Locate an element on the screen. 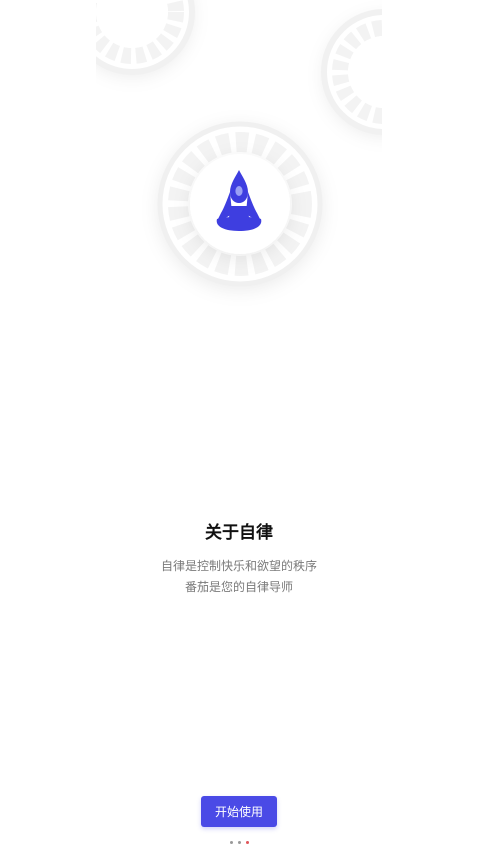 Image resolution: width=478 pixels, height=851 pixels. main-gear is located at coordinates (240, 204).